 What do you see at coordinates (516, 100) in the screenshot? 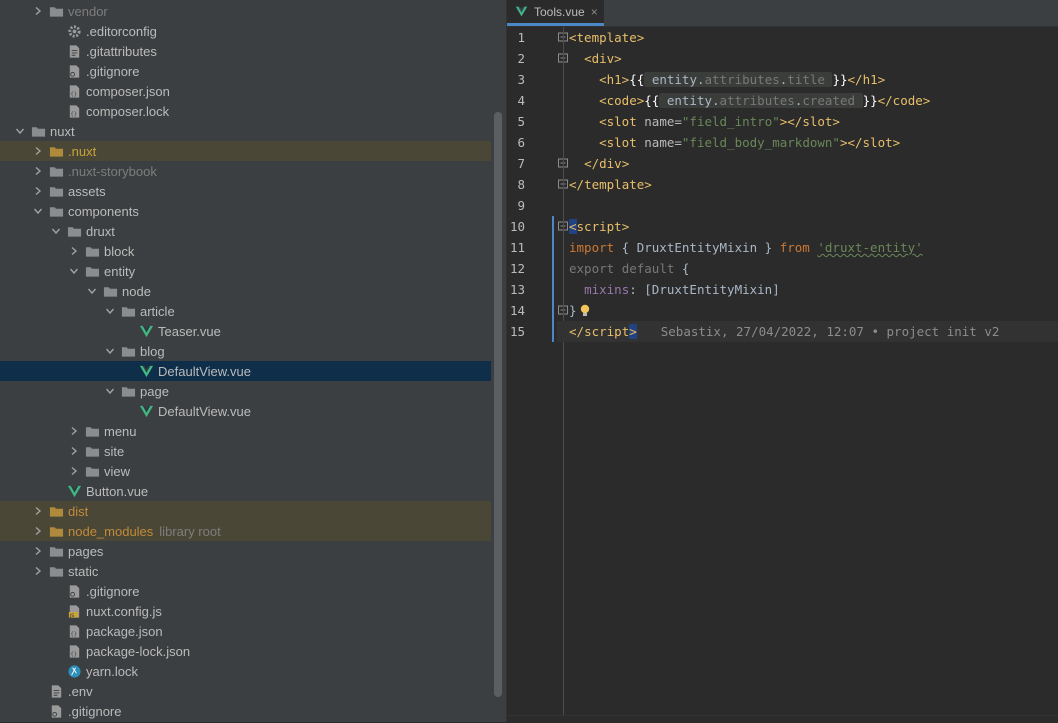
I see `line-number: 4` at bounding box center [516, 100].